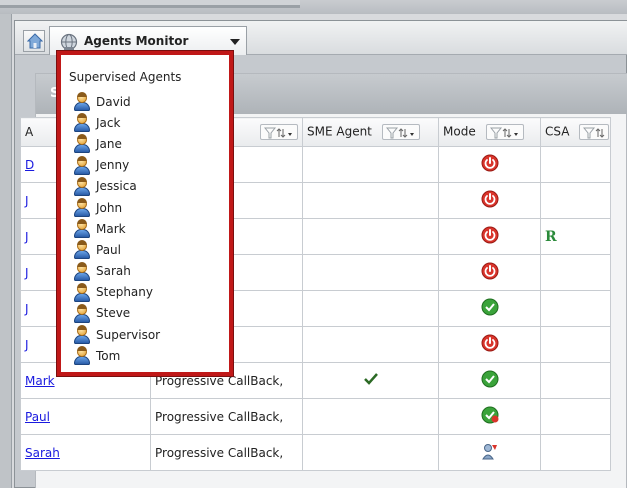 This screenshot has width=627, height=488. I want to click on table-row: Paul Progressive CallBack,, so click(315, 416).